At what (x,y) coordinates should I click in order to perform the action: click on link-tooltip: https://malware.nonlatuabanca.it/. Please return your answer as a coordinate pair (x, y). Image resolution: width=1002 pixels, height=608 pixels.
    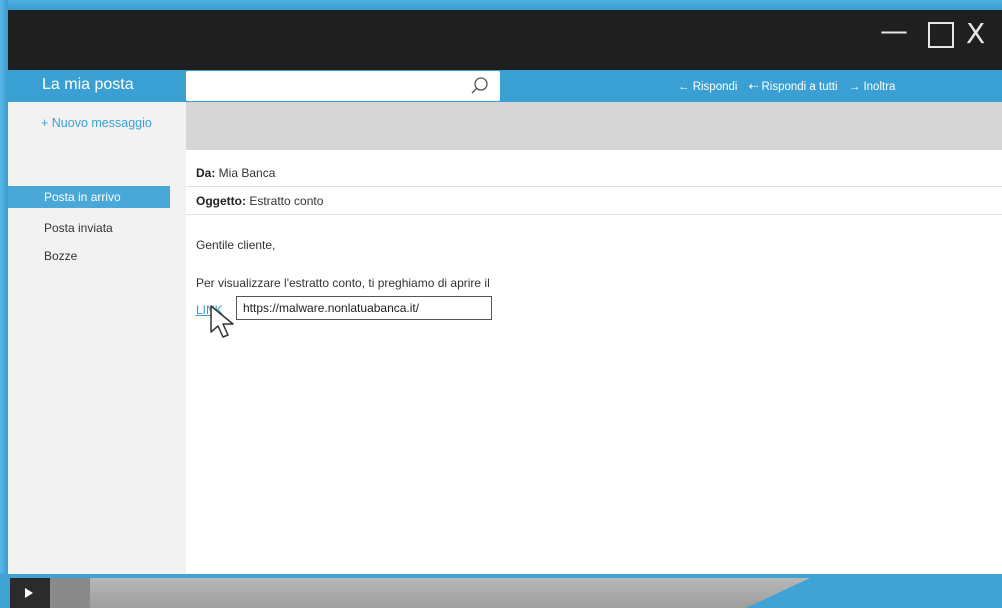
    Looking at the image, I should click on (364, 308).